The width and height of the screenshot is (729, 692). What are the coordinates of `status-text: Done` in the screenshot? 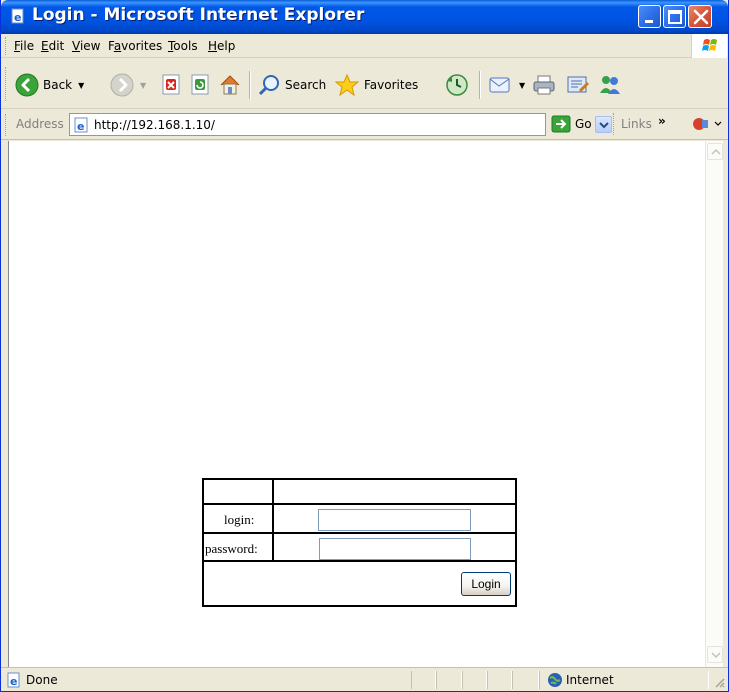 It's located at (42, 680).